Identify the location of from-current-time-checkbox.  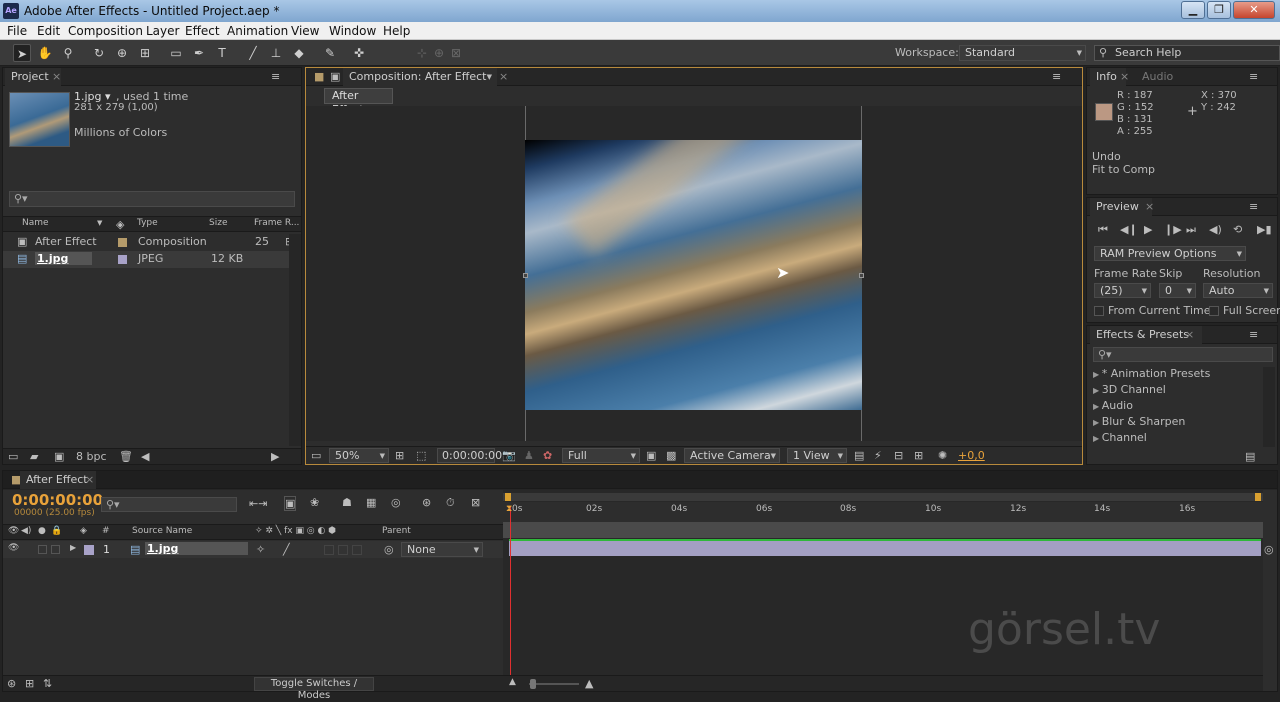
(1099, 311).